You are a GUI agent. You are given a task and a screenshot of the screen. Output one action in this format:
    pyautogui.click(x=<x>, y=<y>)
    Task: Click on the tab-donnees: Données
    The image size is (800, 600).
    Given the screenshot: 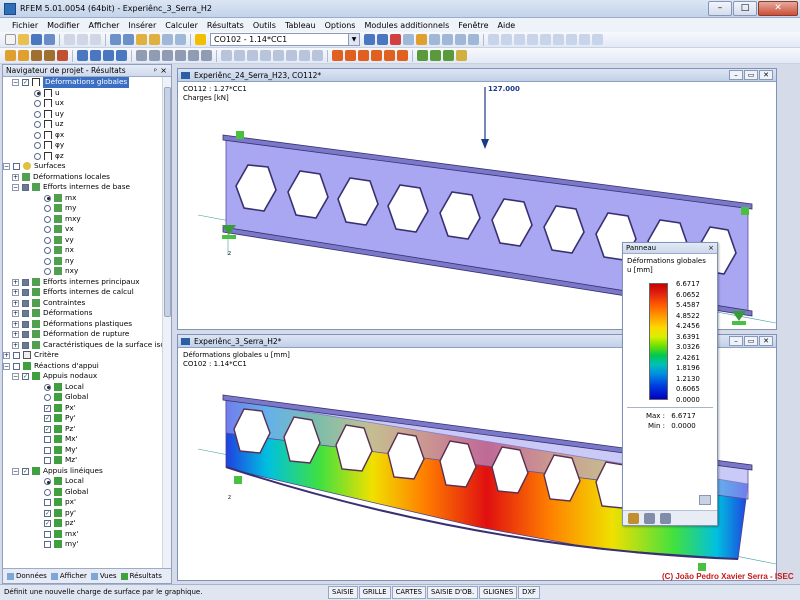 What is the action you would take?
    pyautogui.click(x=27, y=576)
    